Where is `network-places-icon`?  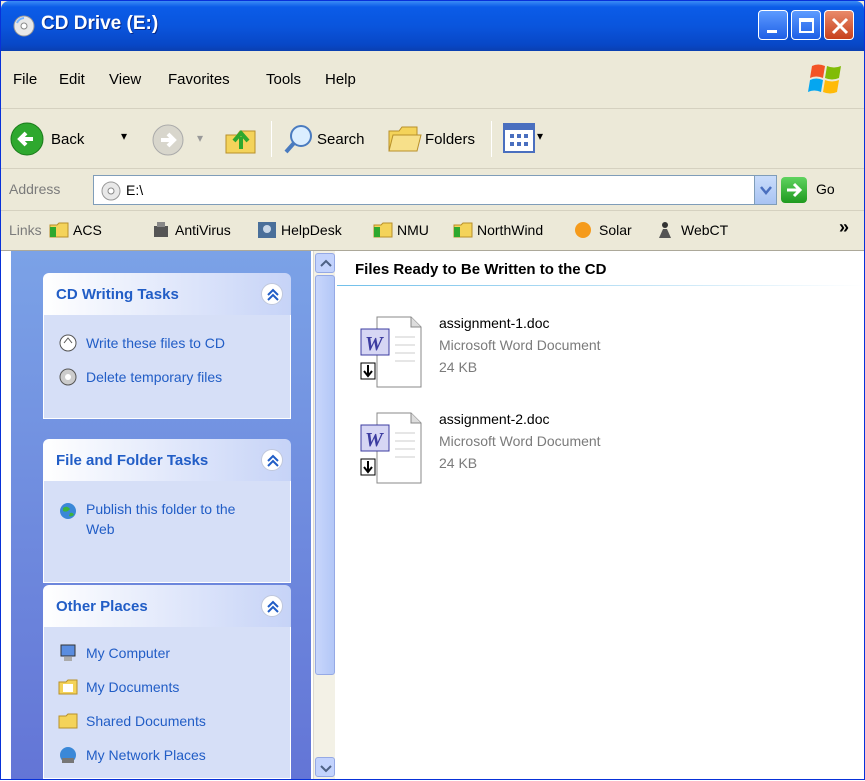
network-places-icon is located at coordinates (68, 755).